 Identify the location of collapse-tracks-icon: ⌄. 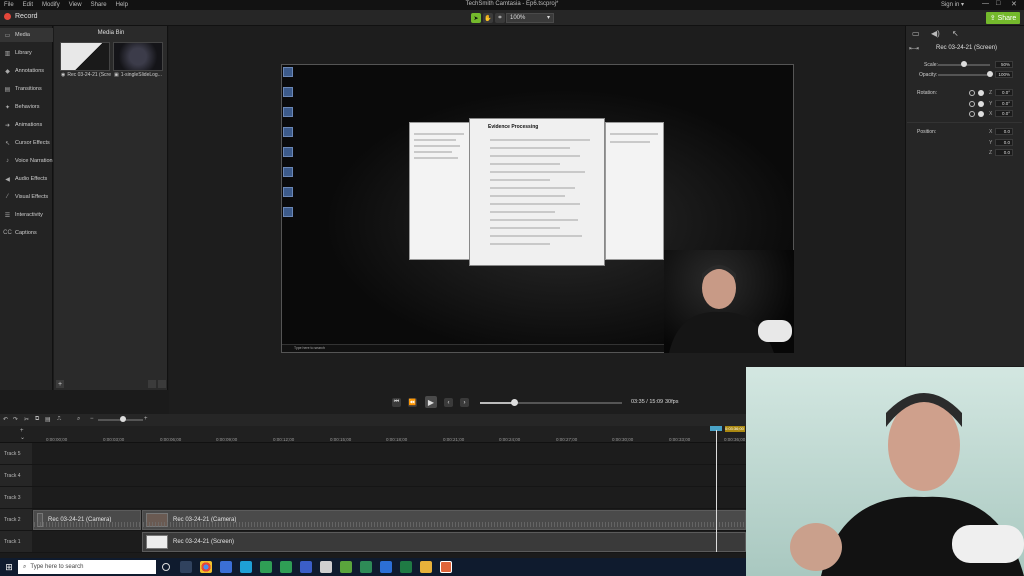
(22, 437).